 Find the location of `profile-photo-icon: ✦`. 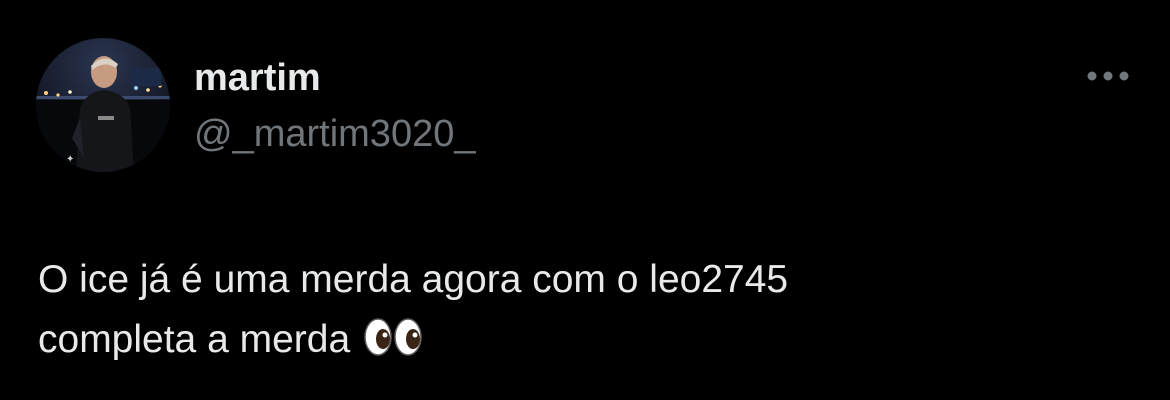

profile-photo-icon: ✦ is located at coordinates (103, 105).